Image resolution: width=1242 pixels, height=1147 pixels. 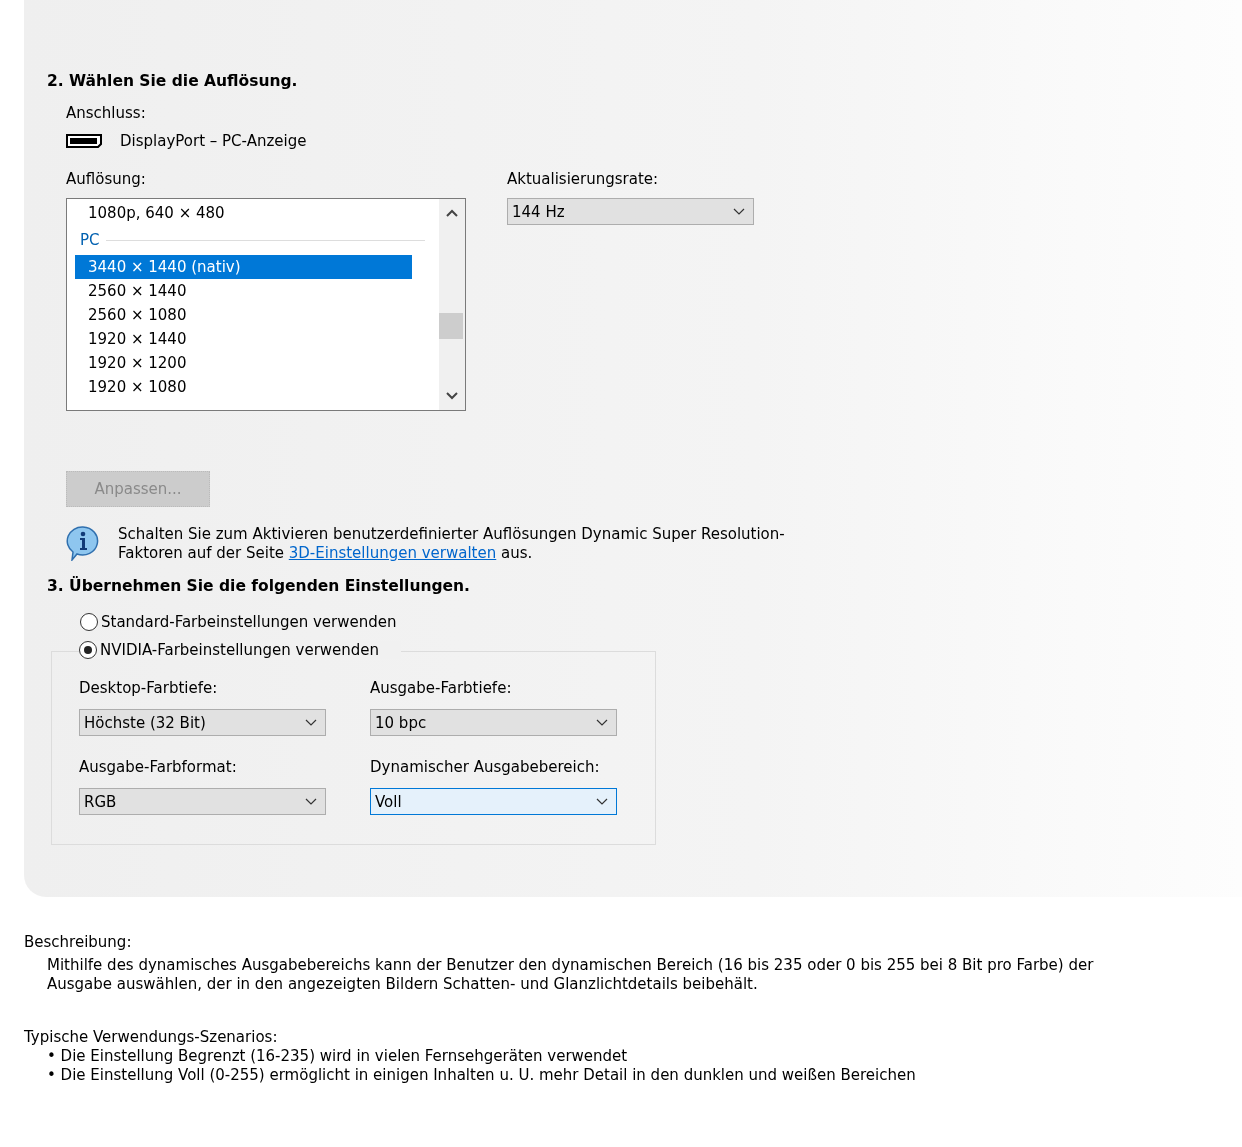 I want to click on scenarios-label: Typische Verwendungs-Szenarios:, so click(x=151, y=1037).